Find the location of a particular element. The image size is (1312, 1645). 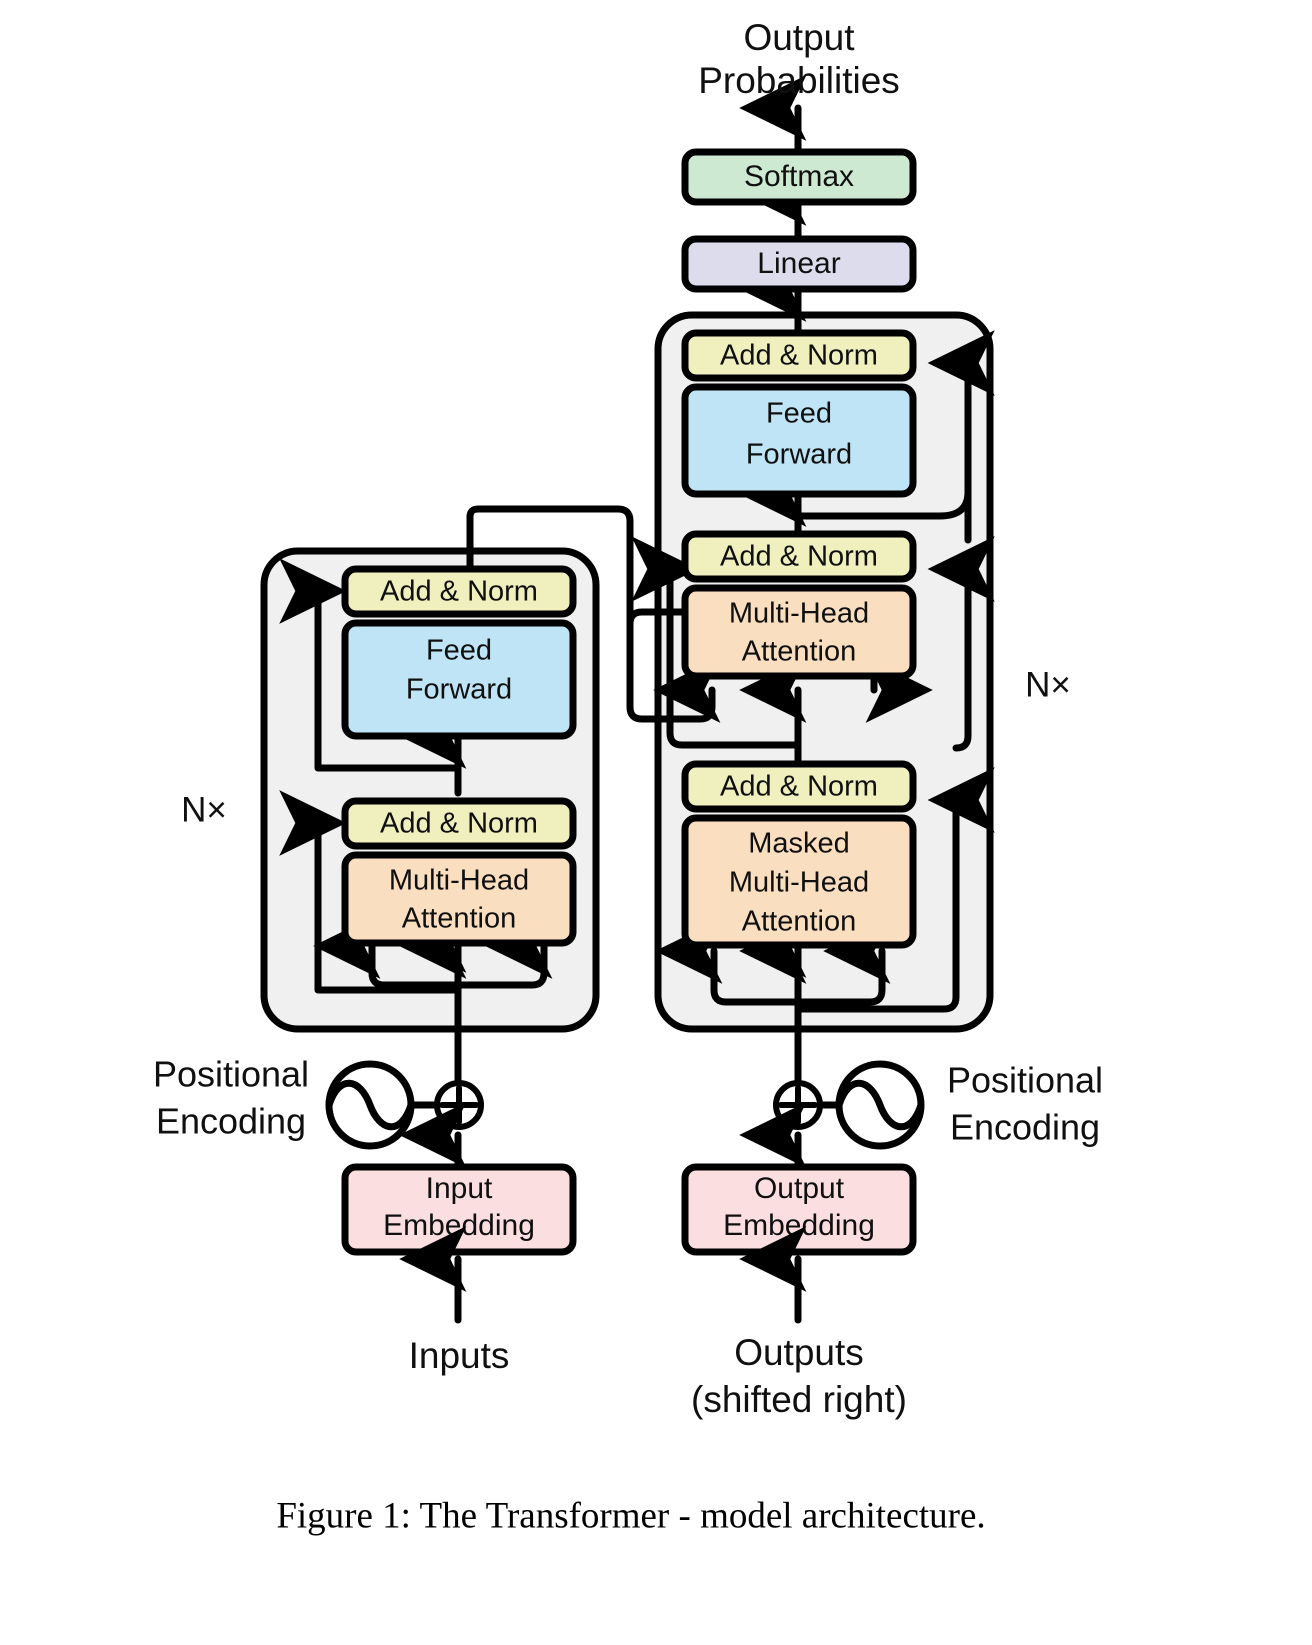

decoder-masked-attention-label-1: Masked is located at coordinates (799, 844).